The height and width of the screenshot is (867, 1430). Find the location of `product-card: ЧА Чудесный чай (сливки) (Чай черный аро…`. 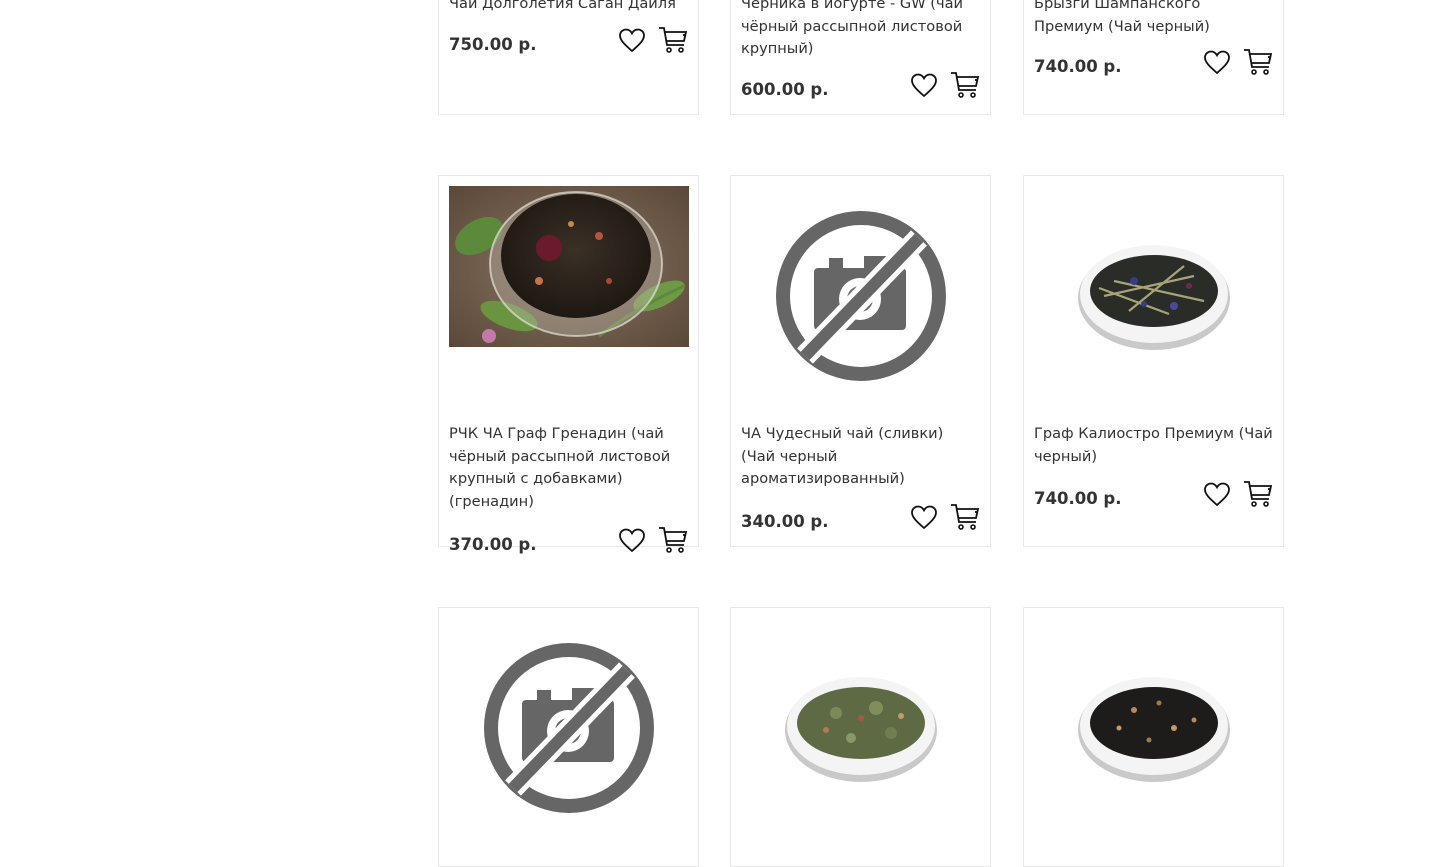

product-card: ЧА Чудесный чай (сливки) (Чай черный аро… is located at coordinates (860, 361).